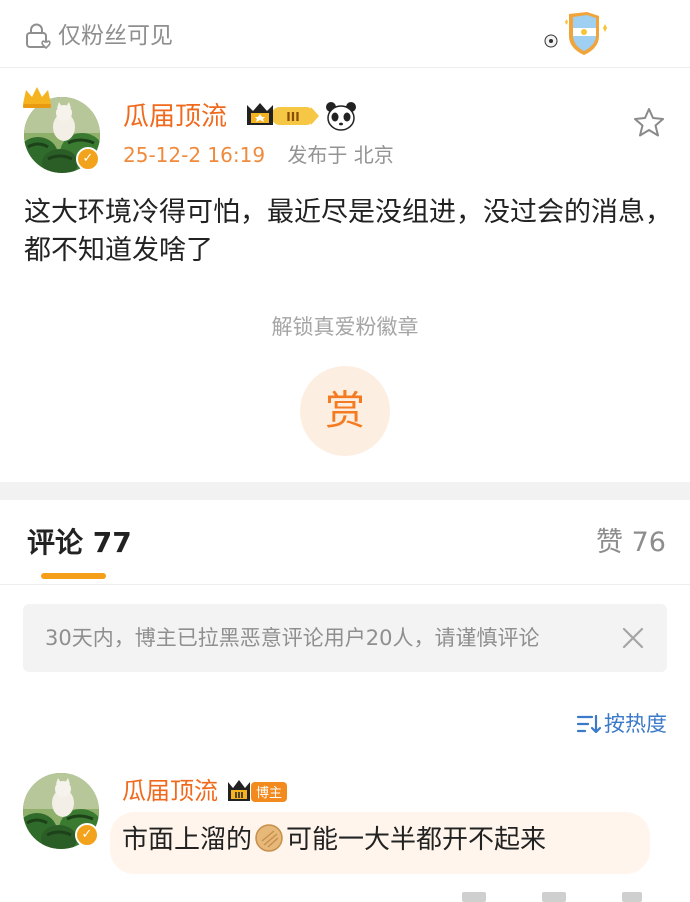  What do you see at coordinates (631, 543) in the screenshot?
I see `tab-likes: 赞 76` at bounding box center [631, 543].